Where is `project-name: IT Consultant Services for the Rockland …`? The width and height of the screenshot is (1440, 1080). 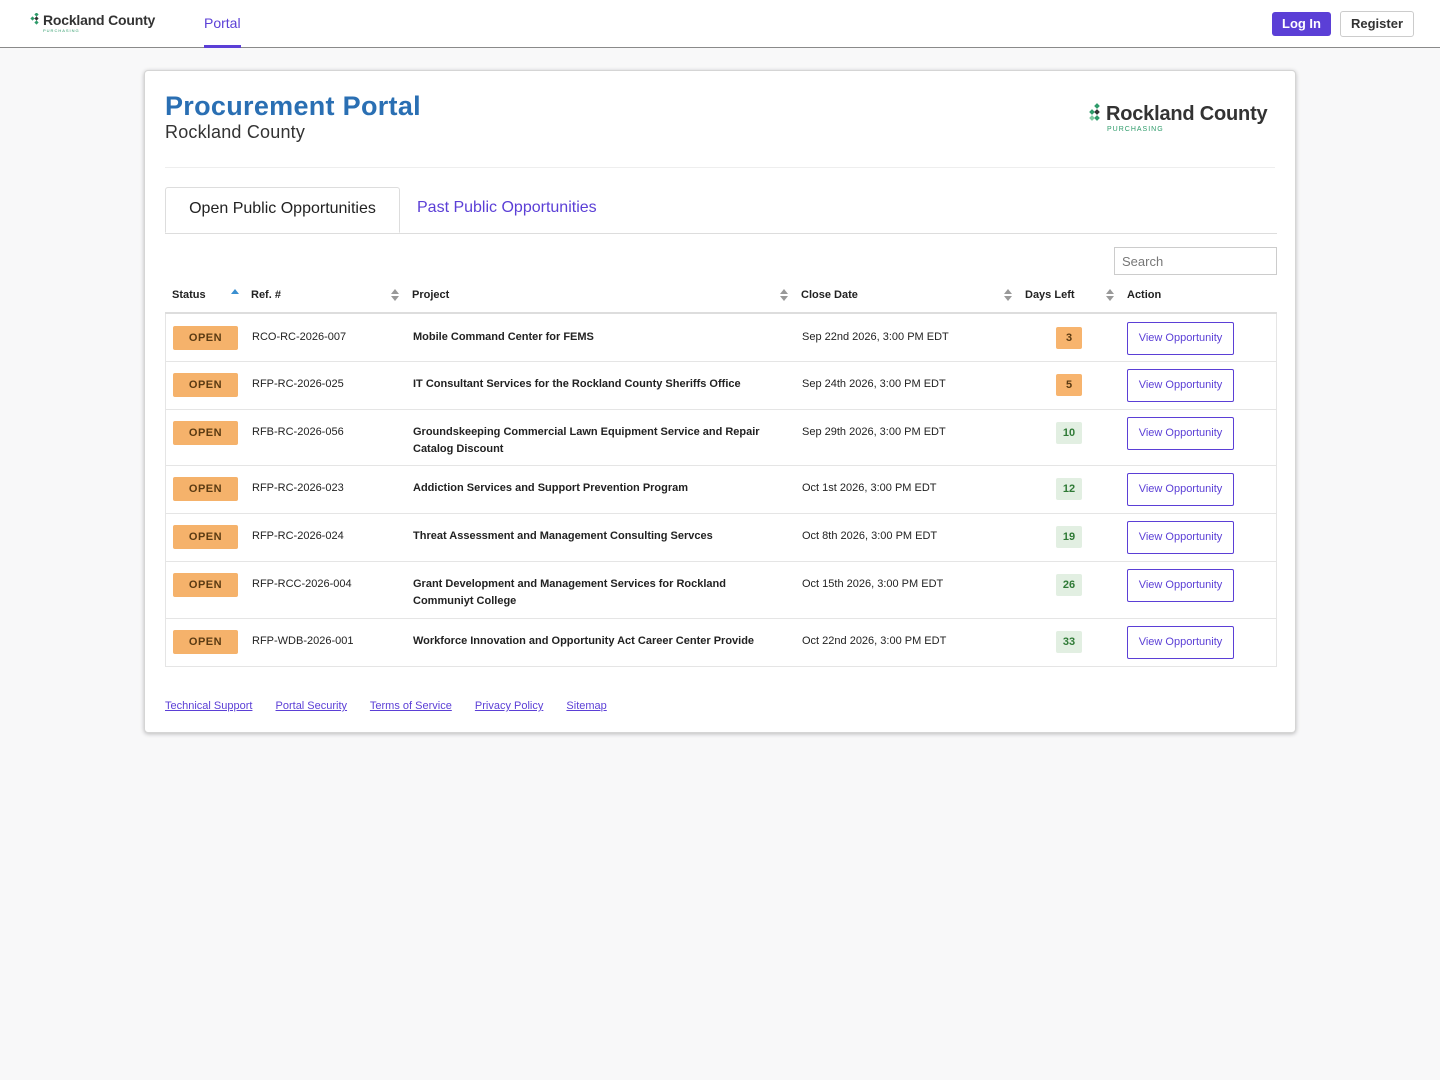 project-name: IT Consultant Services for the Rockland … is located at coordinates (577, 384).